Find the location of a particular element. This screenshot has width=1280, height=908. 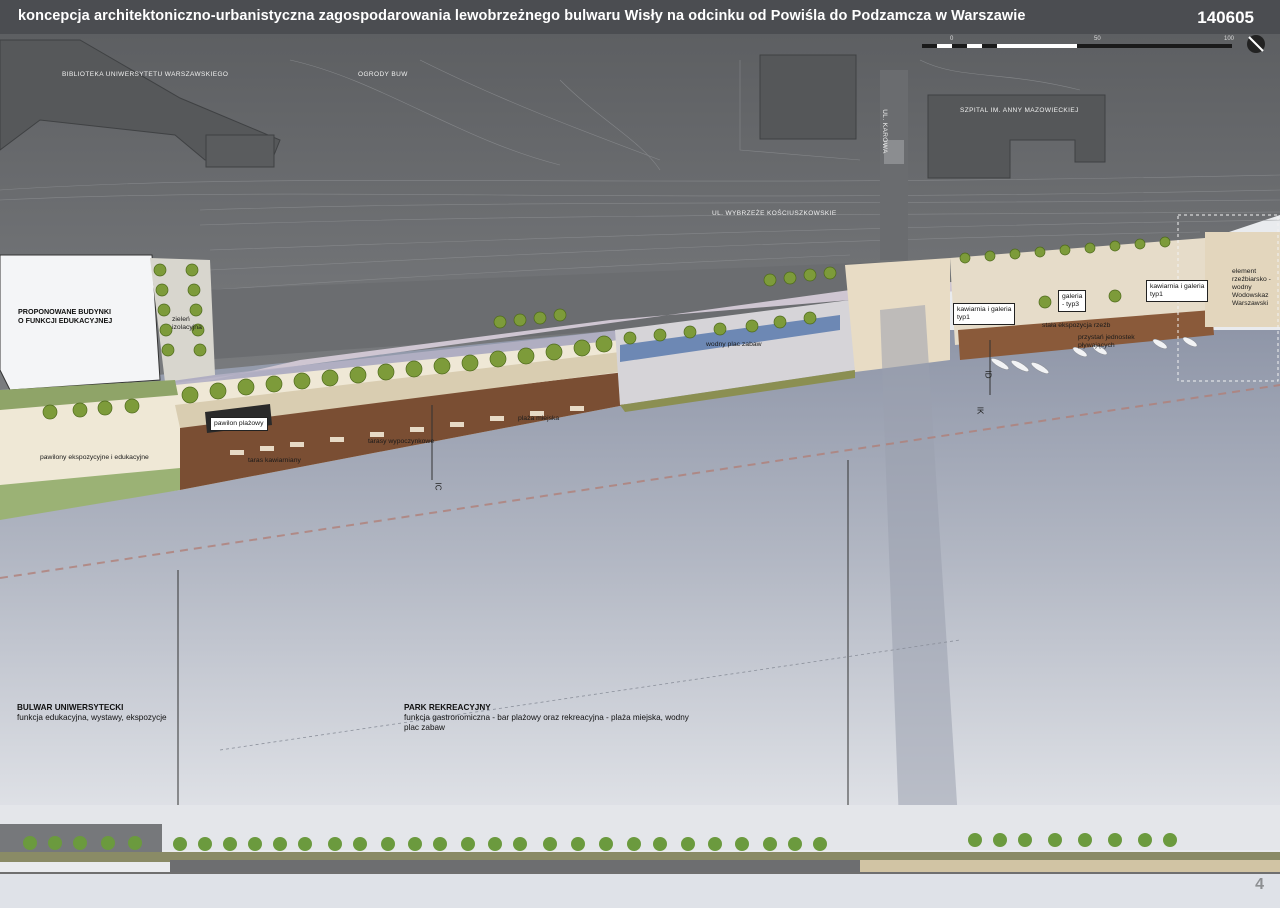

exhibition-pavilions-label: pawilony ekspozycyjne i edukacyjne is located at coordinates (94, 457).